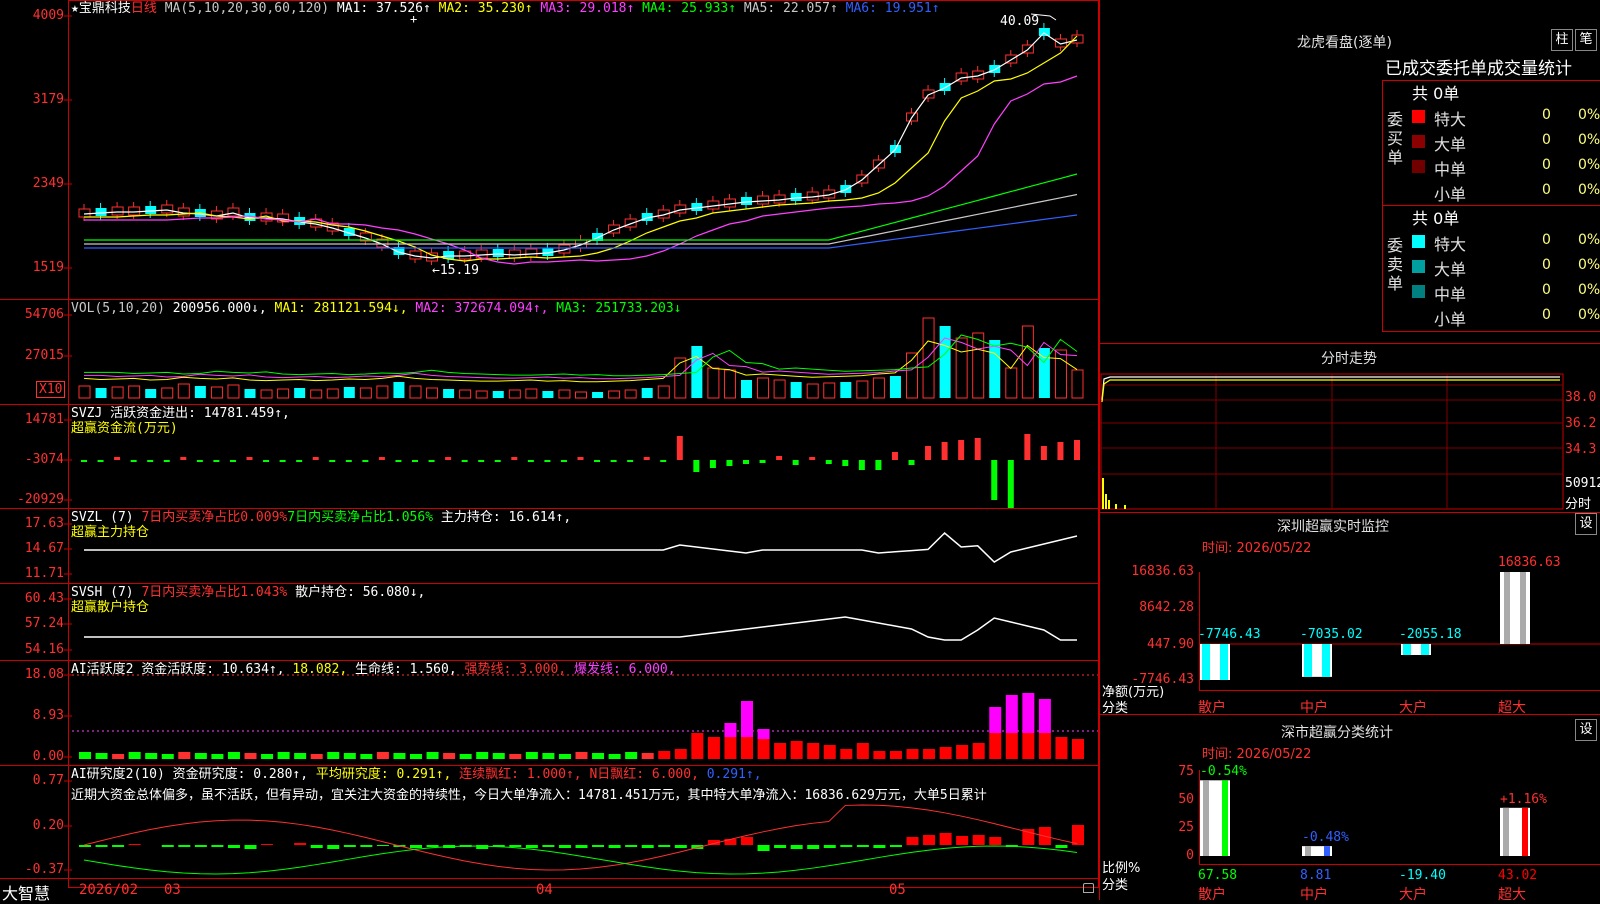 This screenshot has width=1600, height=904. What do you see at coordinates (1529, 562) in the screenshot?
I see `monitor-value-3: 16836.63` at bounding box center [1529, 562].